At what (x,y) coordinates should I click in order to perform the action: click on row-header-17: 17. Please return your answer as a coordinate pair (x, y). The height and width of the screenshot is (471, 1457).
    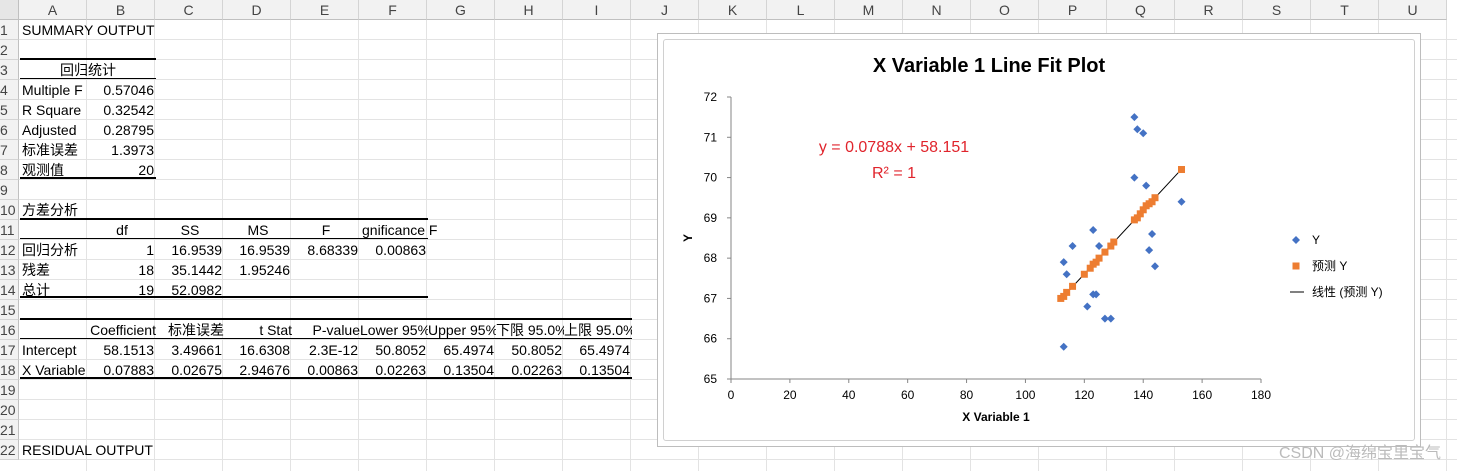
    Looking at the image, I should click on (9, 350).